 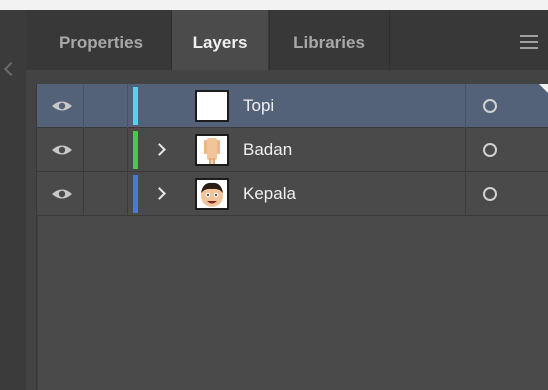 What do you see at coordinates (543, 89) in the screenshot?
I see `selection-corner-marker-icon` at bounding box center [543, 89].